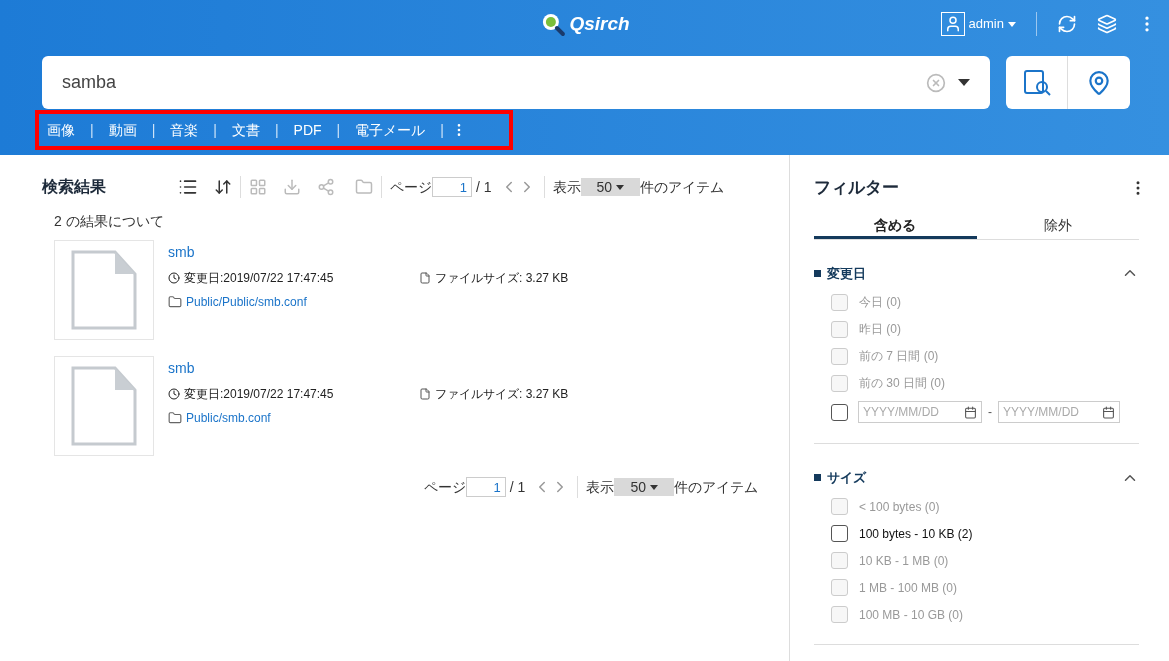 The height and width of the screenshot is (661, 1169). Describe the element at coordinates (902, 383) in the screenshot. I see `filter-option: 前の 30 日間 (0)` at that location.